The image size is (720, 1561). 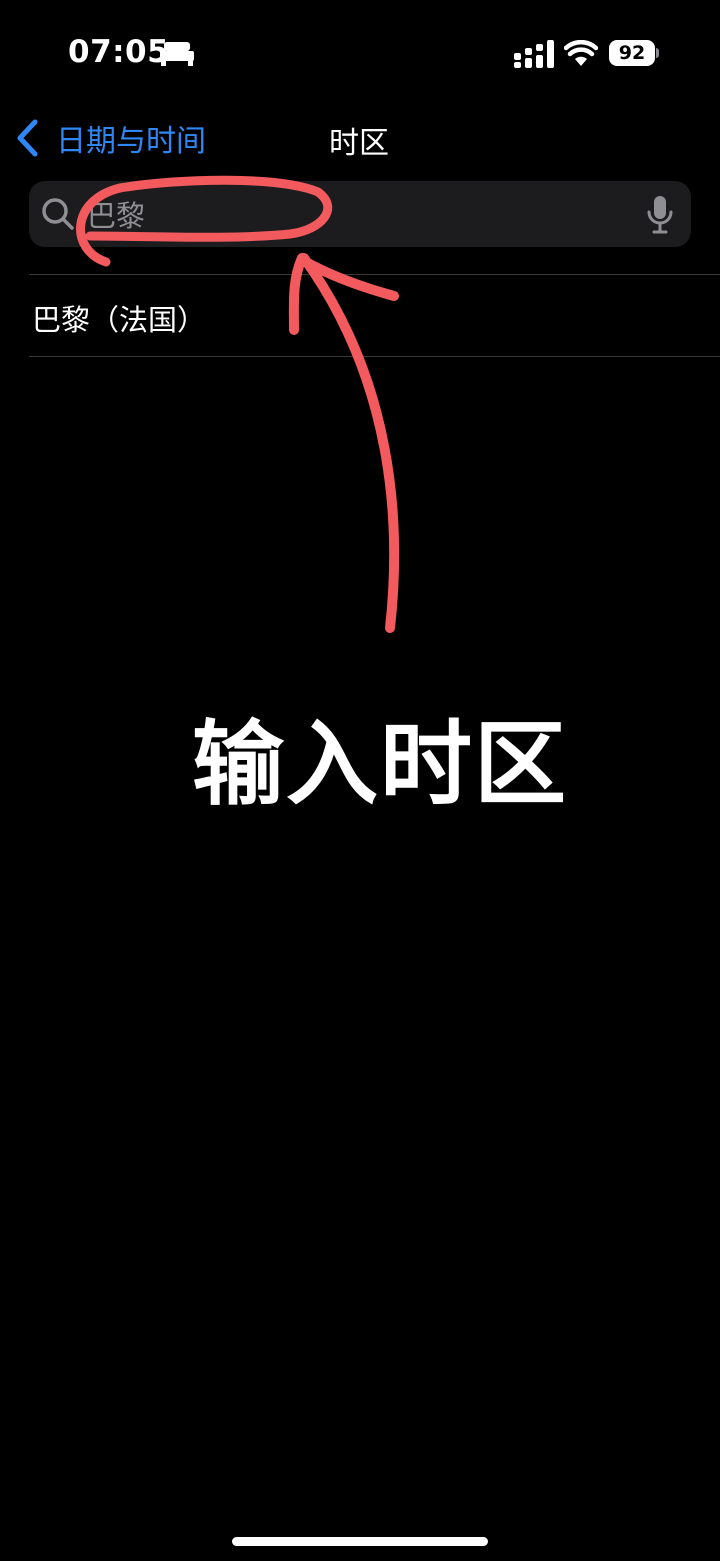 I want to click on status-bar: 07:05 92, so click(x=360, y=50).